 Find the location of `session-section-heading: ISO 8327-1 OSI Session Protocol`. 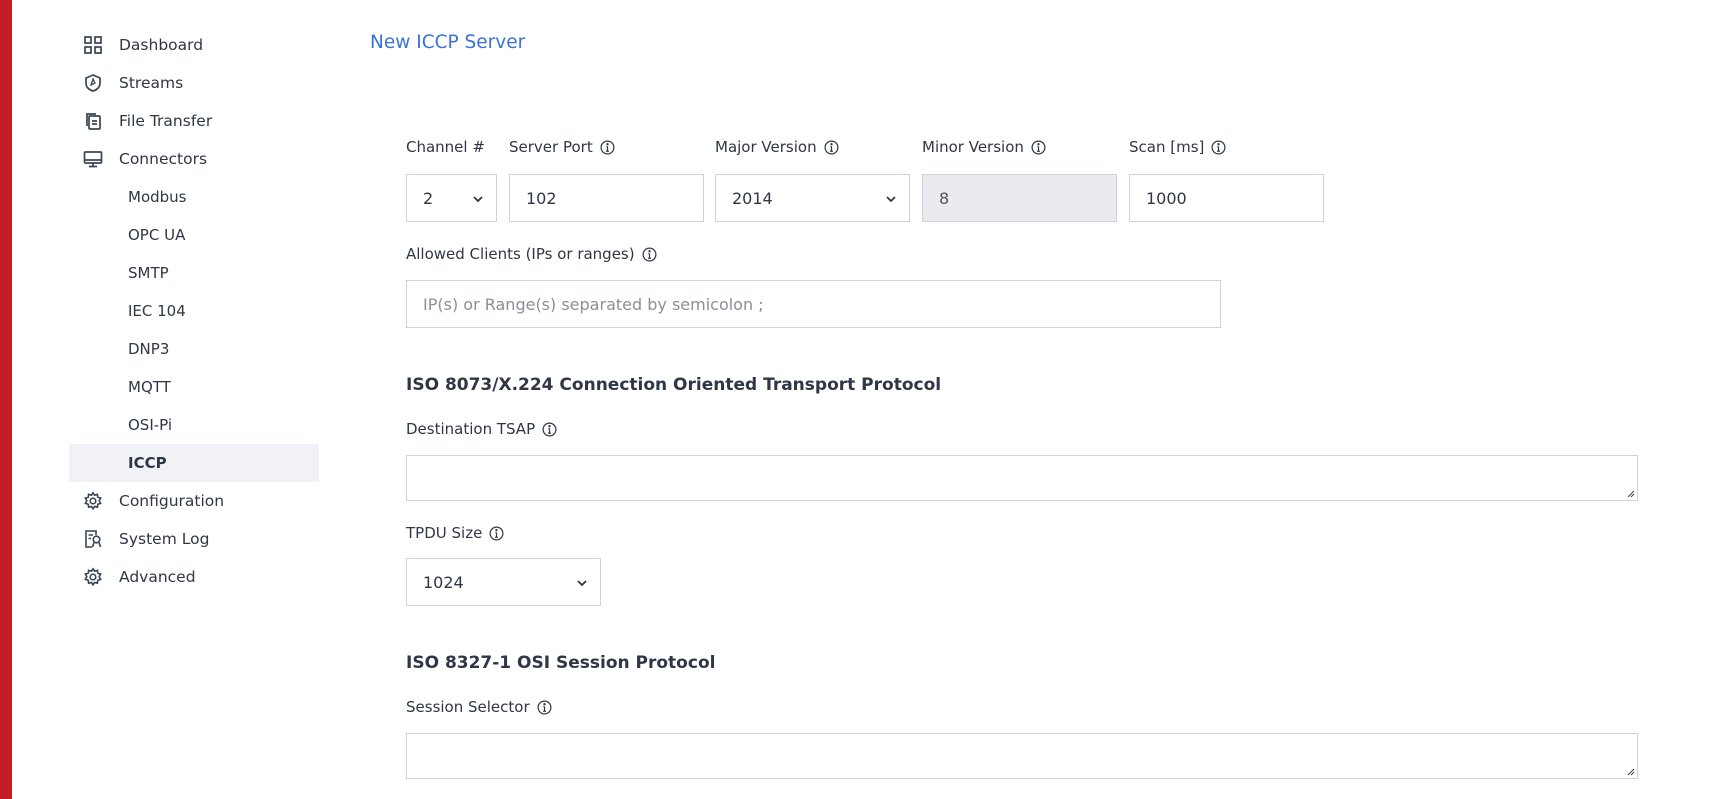

session-section-heading: ISO 8327-1 OSI Session Protocol is located at coordinates (561, 663).